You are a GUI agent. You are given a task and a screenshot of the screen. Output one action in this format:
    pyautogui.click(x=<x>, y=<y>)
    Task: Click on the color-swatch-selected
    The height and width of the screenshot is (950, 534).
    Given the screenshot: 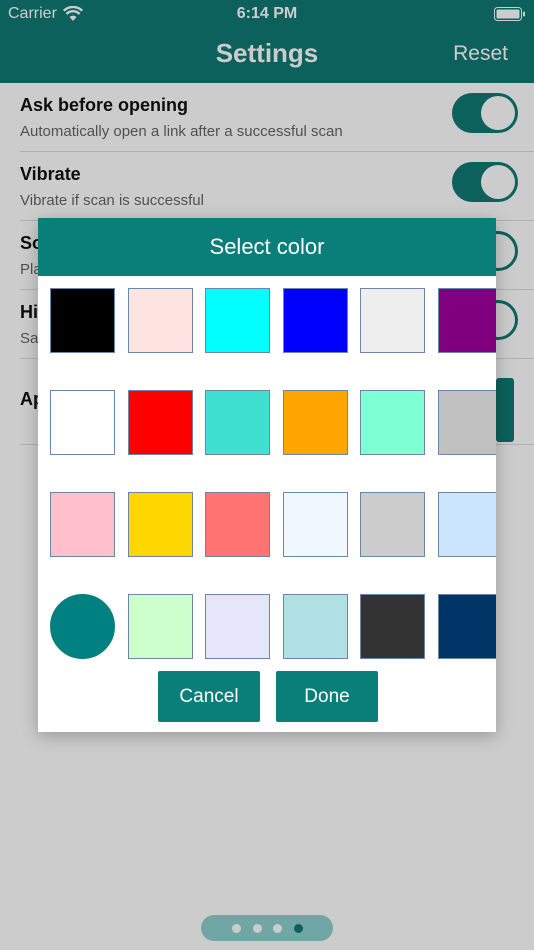 What is the action you would take?
    pyautogui.click(x=82, y=626)
    